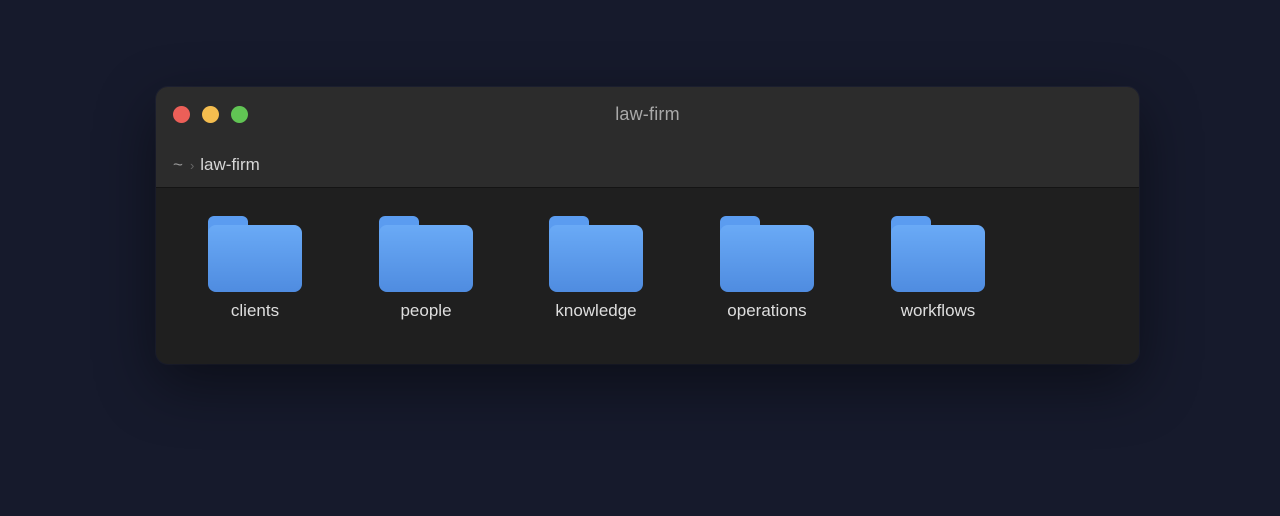  I want to click on folder-label: people, so click(426, 310).